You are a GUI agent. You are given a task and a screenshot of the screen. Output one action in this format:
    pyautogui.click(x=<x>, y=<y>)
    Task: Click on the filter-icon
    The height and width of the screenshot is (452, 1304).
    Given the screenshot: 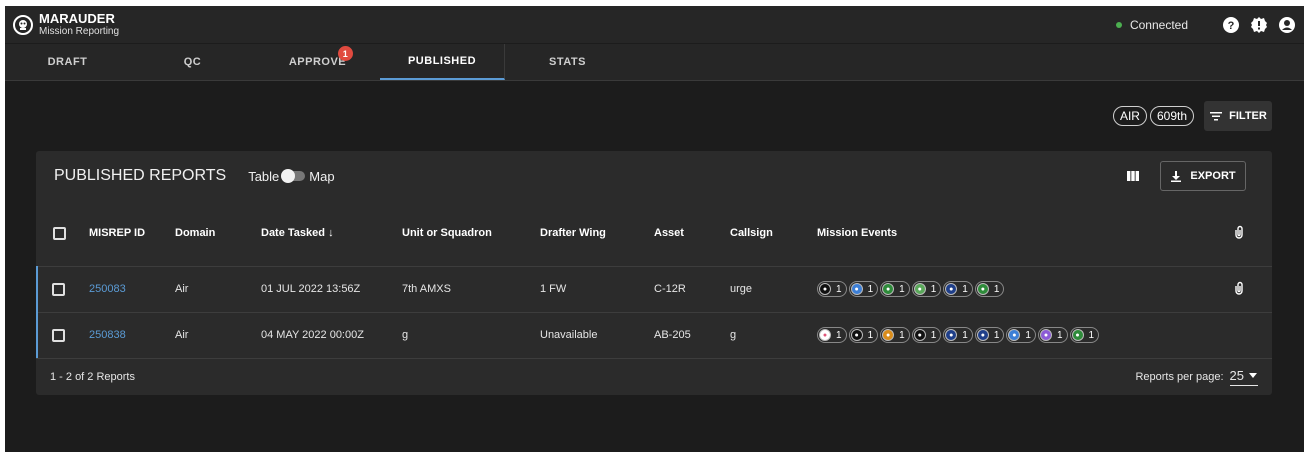 What is the action you would take?
    pyautogui.click(x=1216, y=116)
    